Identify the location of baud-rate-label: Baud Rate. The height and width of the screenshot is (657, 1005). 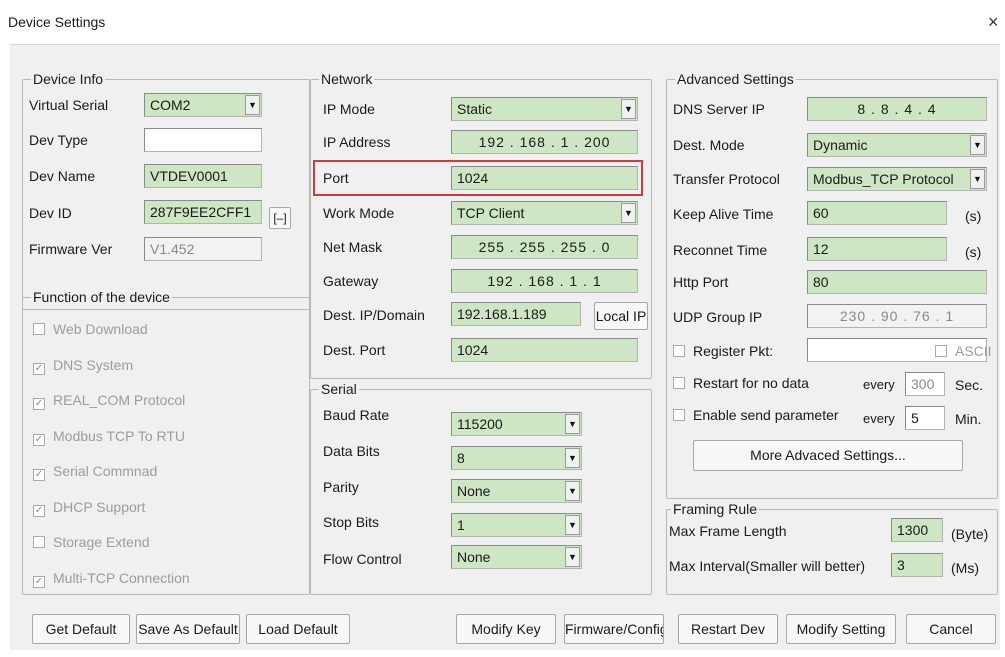
(356, 415).